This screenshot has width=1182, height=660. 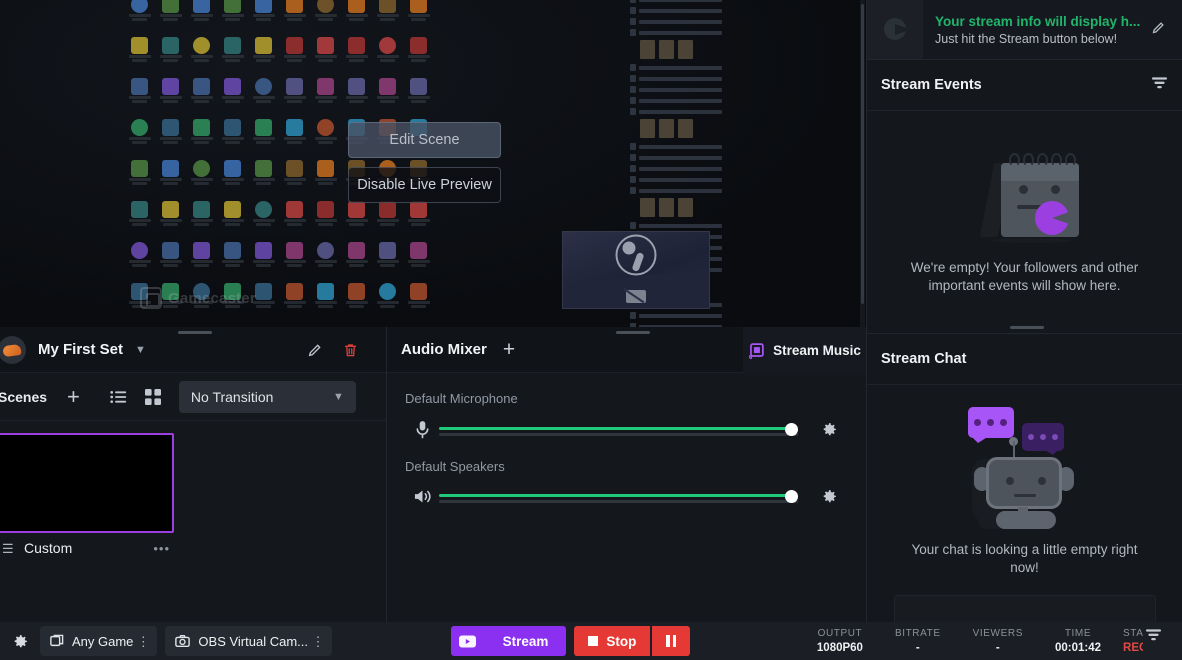 What do you see at coordinates (525, 641) in the screenshot?
I see `stream-button: Stream` at bounding box center [525, 641].